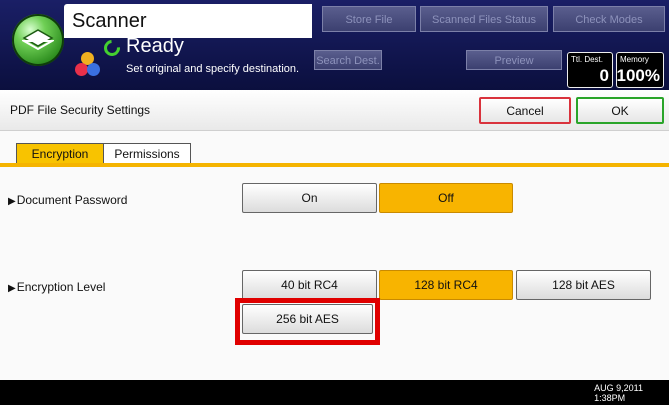 Image resolution: width=669 pixels, height=405 pixels. I want to click on color-mode-icon, so click(88, 67).